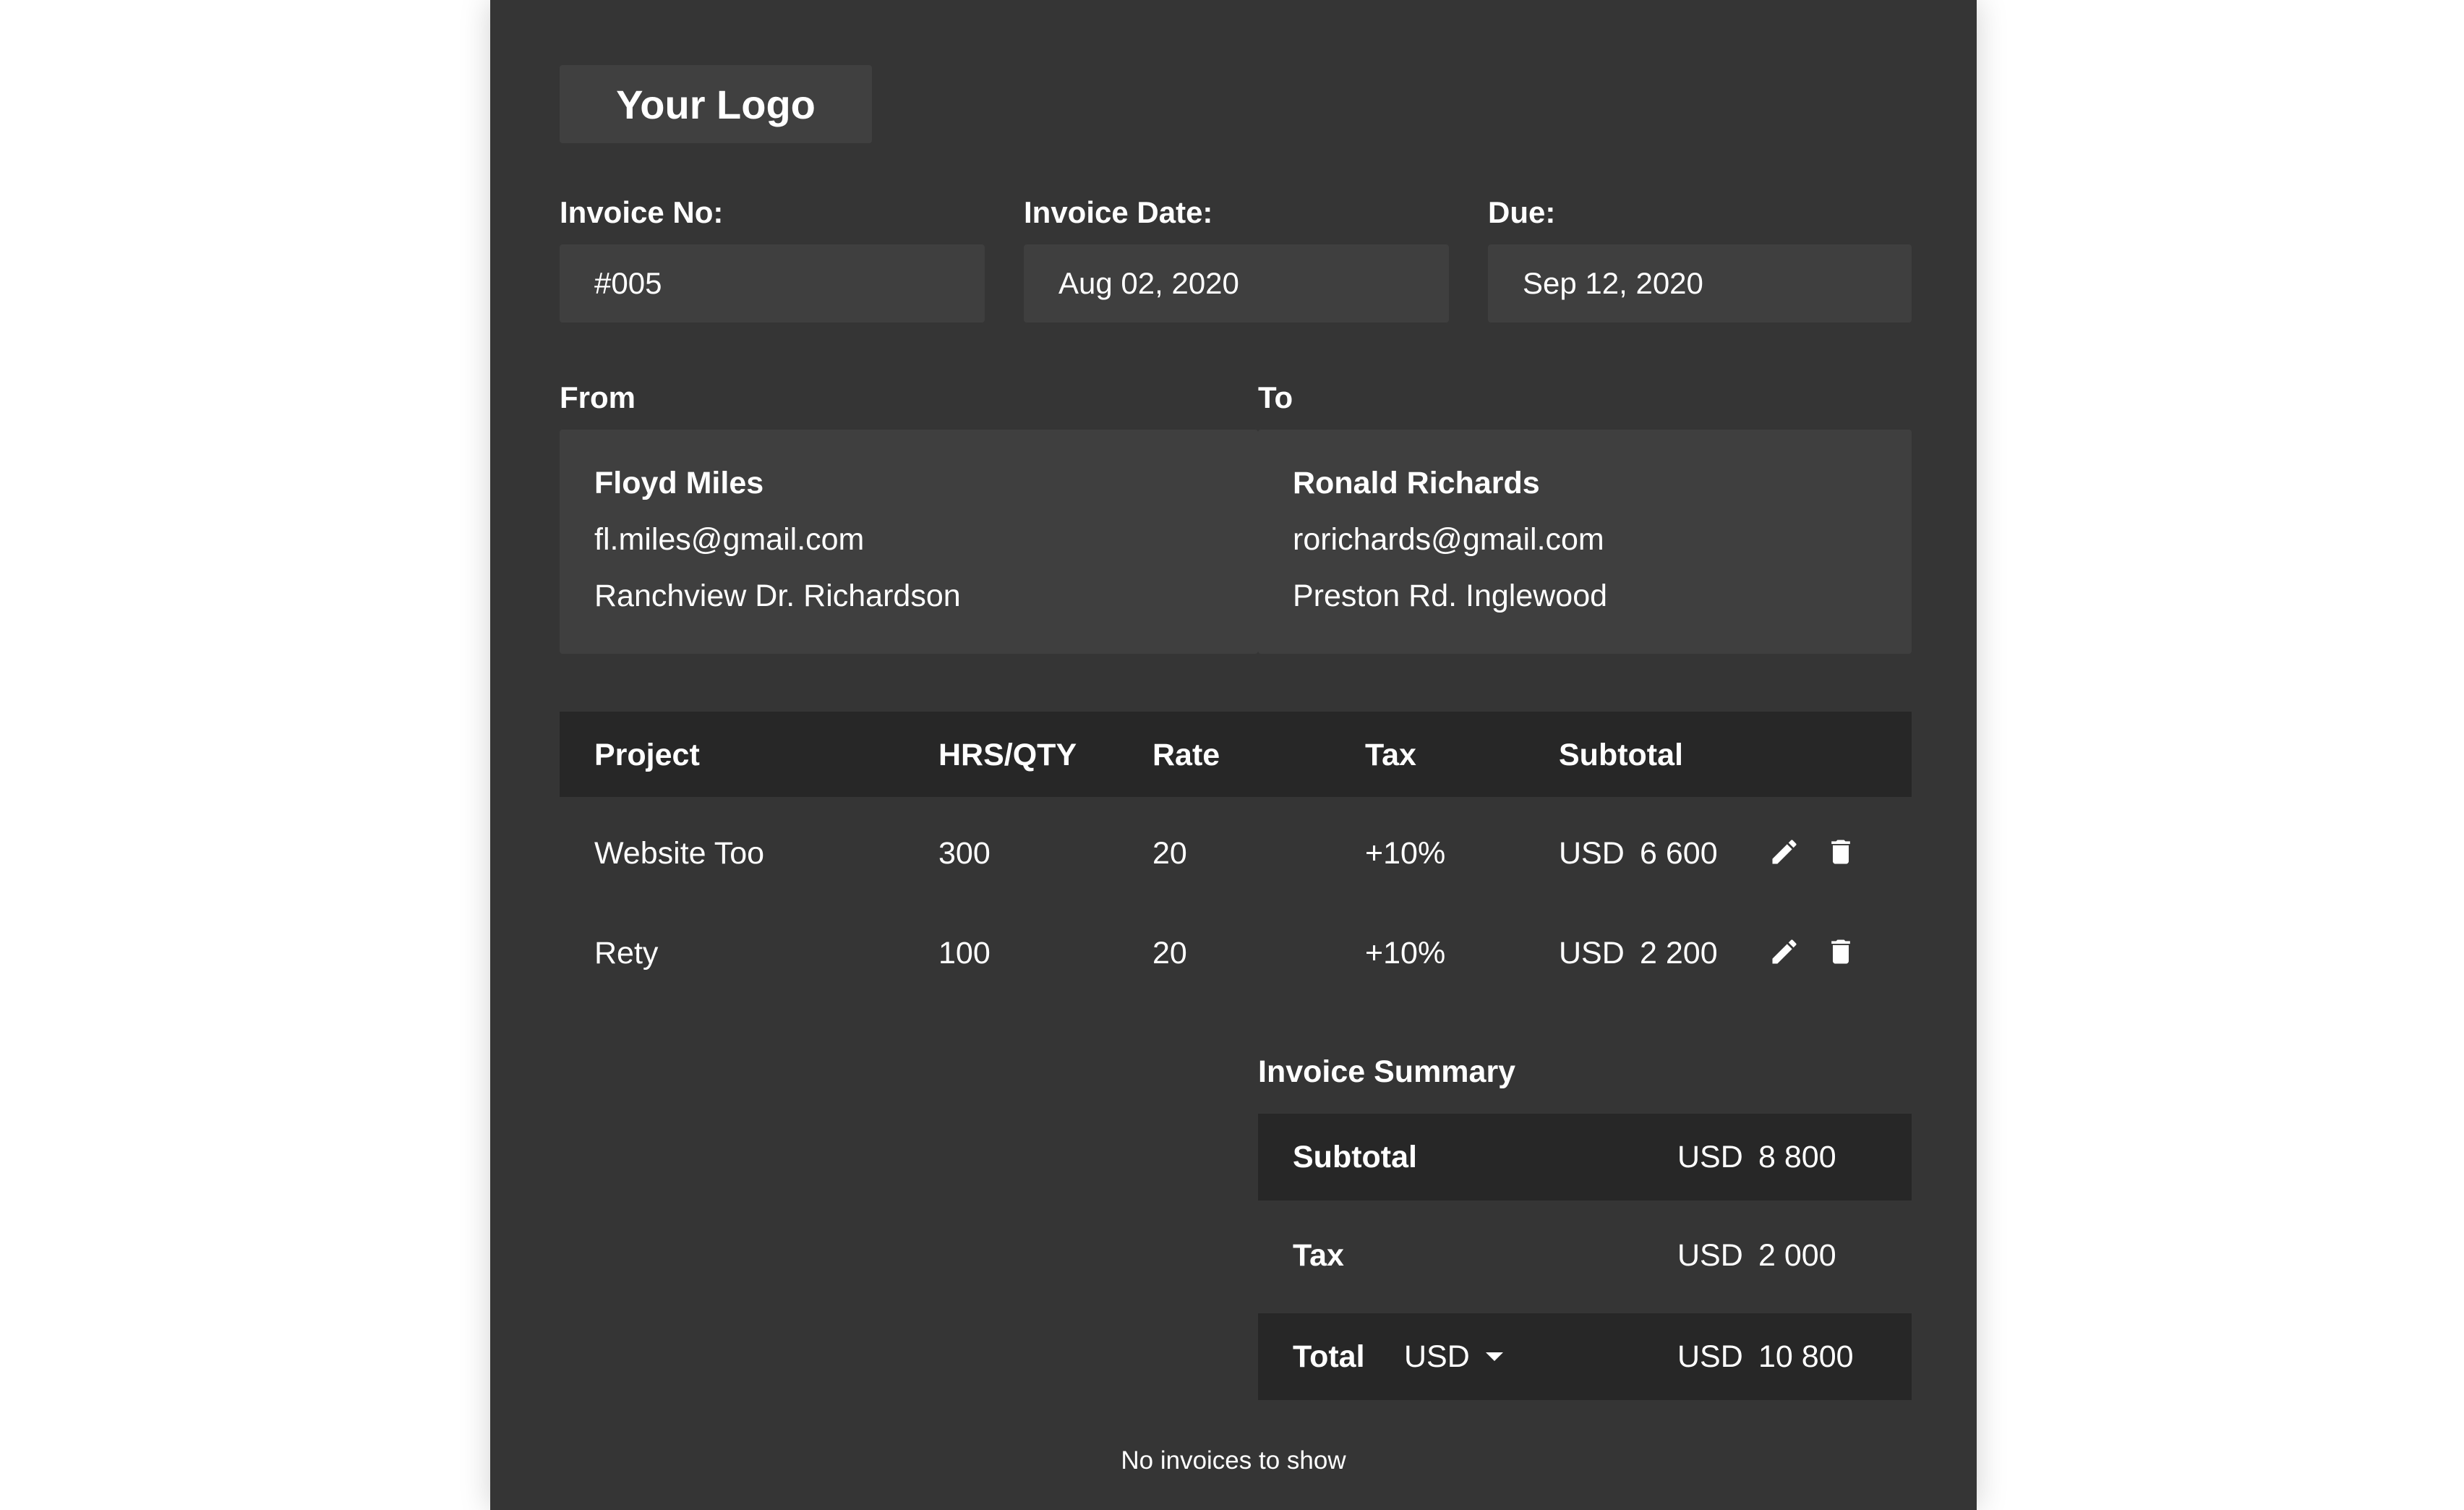  Describe the element at coordinates (1007, 755) in the screenshot. I see `column-header-qty: HRS/QTY` at that location.